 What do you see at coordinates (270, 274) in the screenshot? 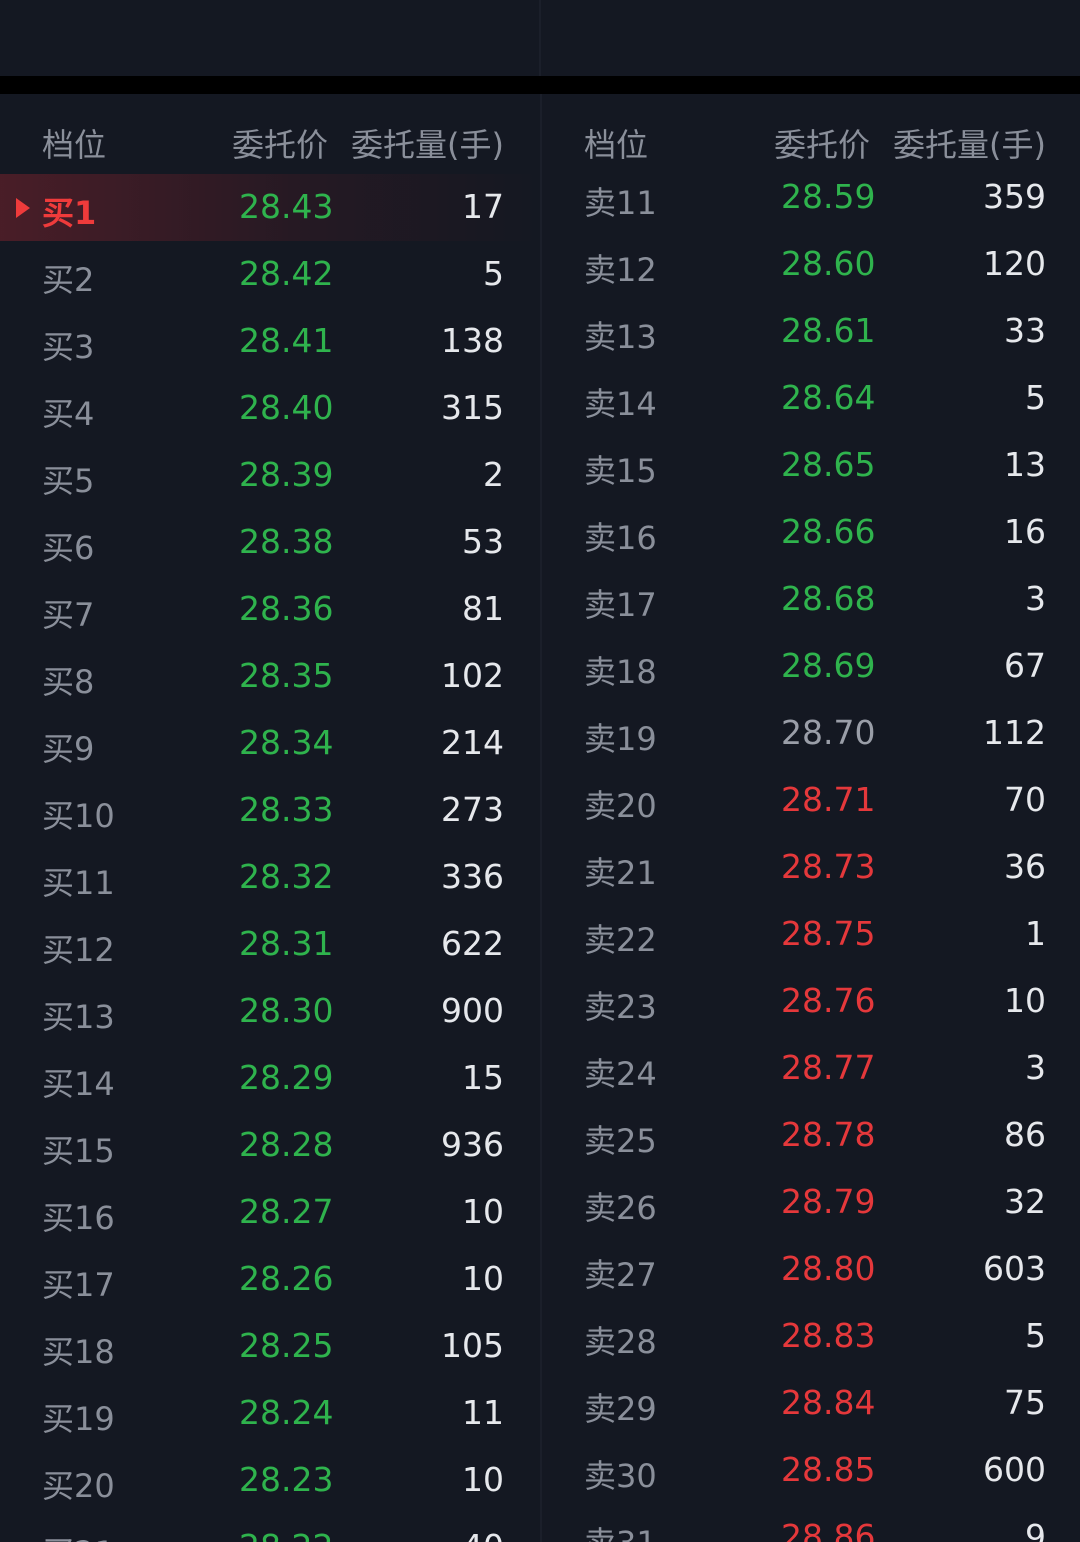
I see `buy-order-row: 买2 28.42 5` at bounding box center [270, 274].